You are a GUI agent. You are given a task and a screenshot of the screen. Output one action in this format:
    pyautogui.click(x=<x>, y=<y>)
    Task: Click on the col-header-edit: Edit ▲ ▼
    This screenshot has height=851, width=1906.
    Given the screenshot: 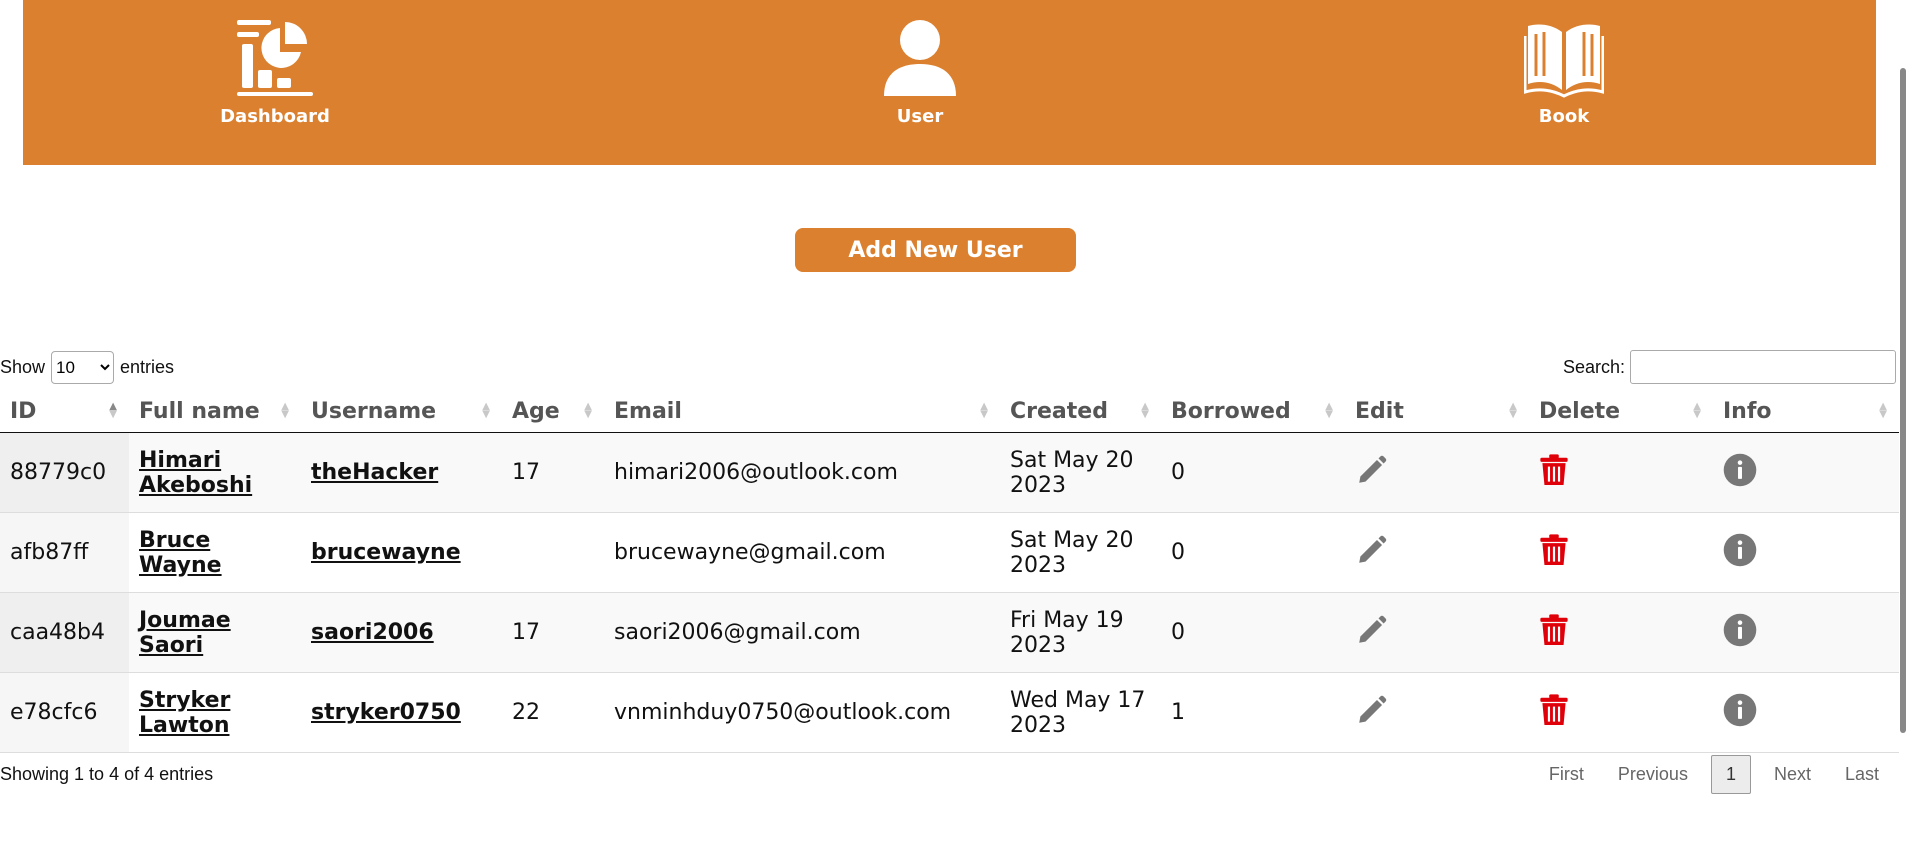 What is the action you would take?
    pyautogui.click(x=1437, y=411)
    